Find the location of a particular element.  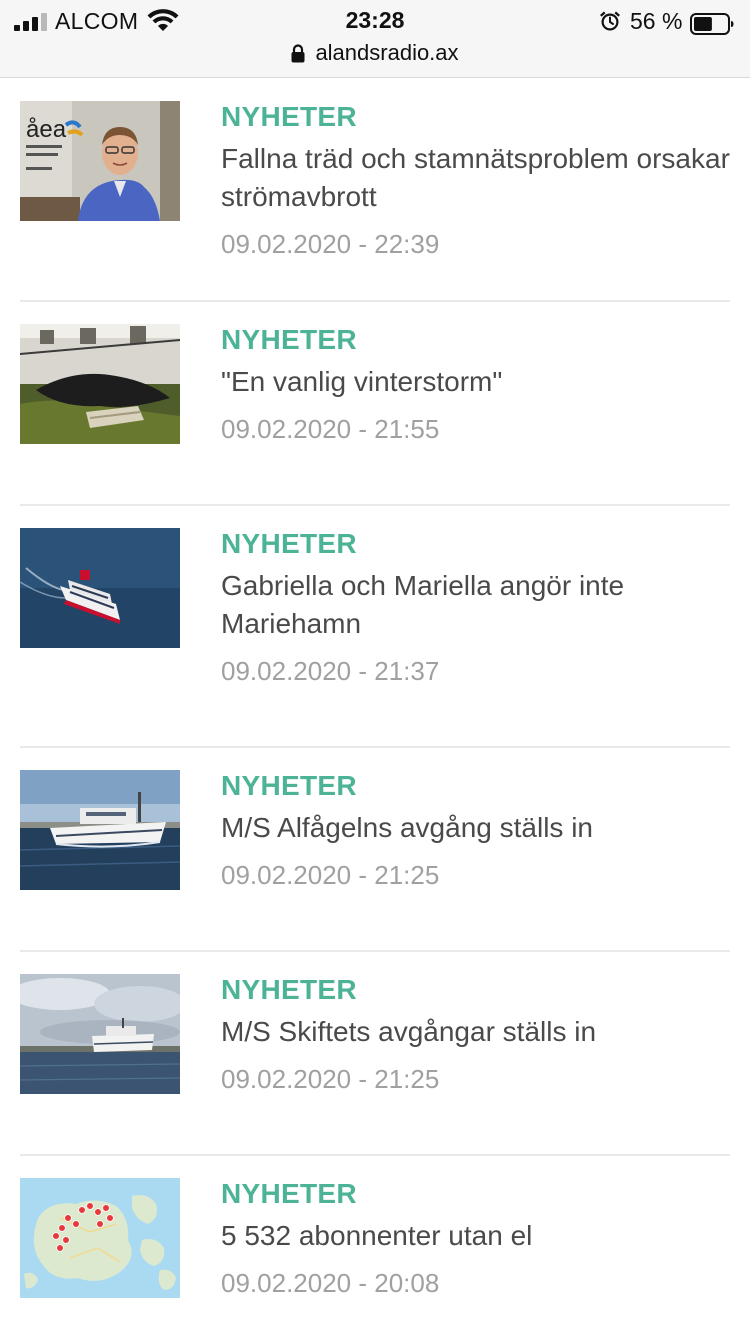

article-date: 09.02.2020 - 20:08 is located at coordinates (330, 1283).